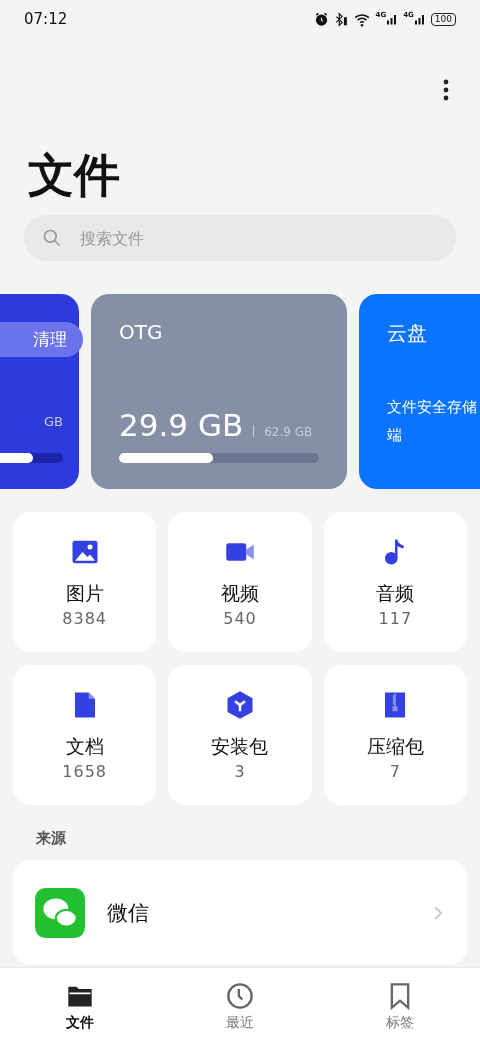 The width and height of the screenshot is (480, 1057). I want to click on category-card: 音频 117, so click(395, 582).